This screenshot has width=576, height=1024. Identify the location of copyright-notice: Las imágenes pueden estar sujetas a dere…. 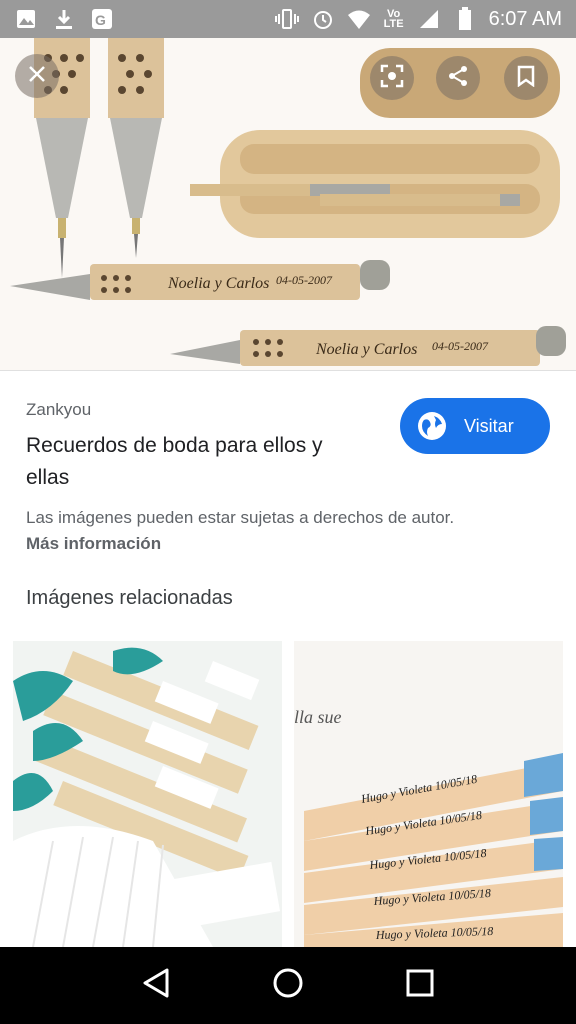
(240, 517).